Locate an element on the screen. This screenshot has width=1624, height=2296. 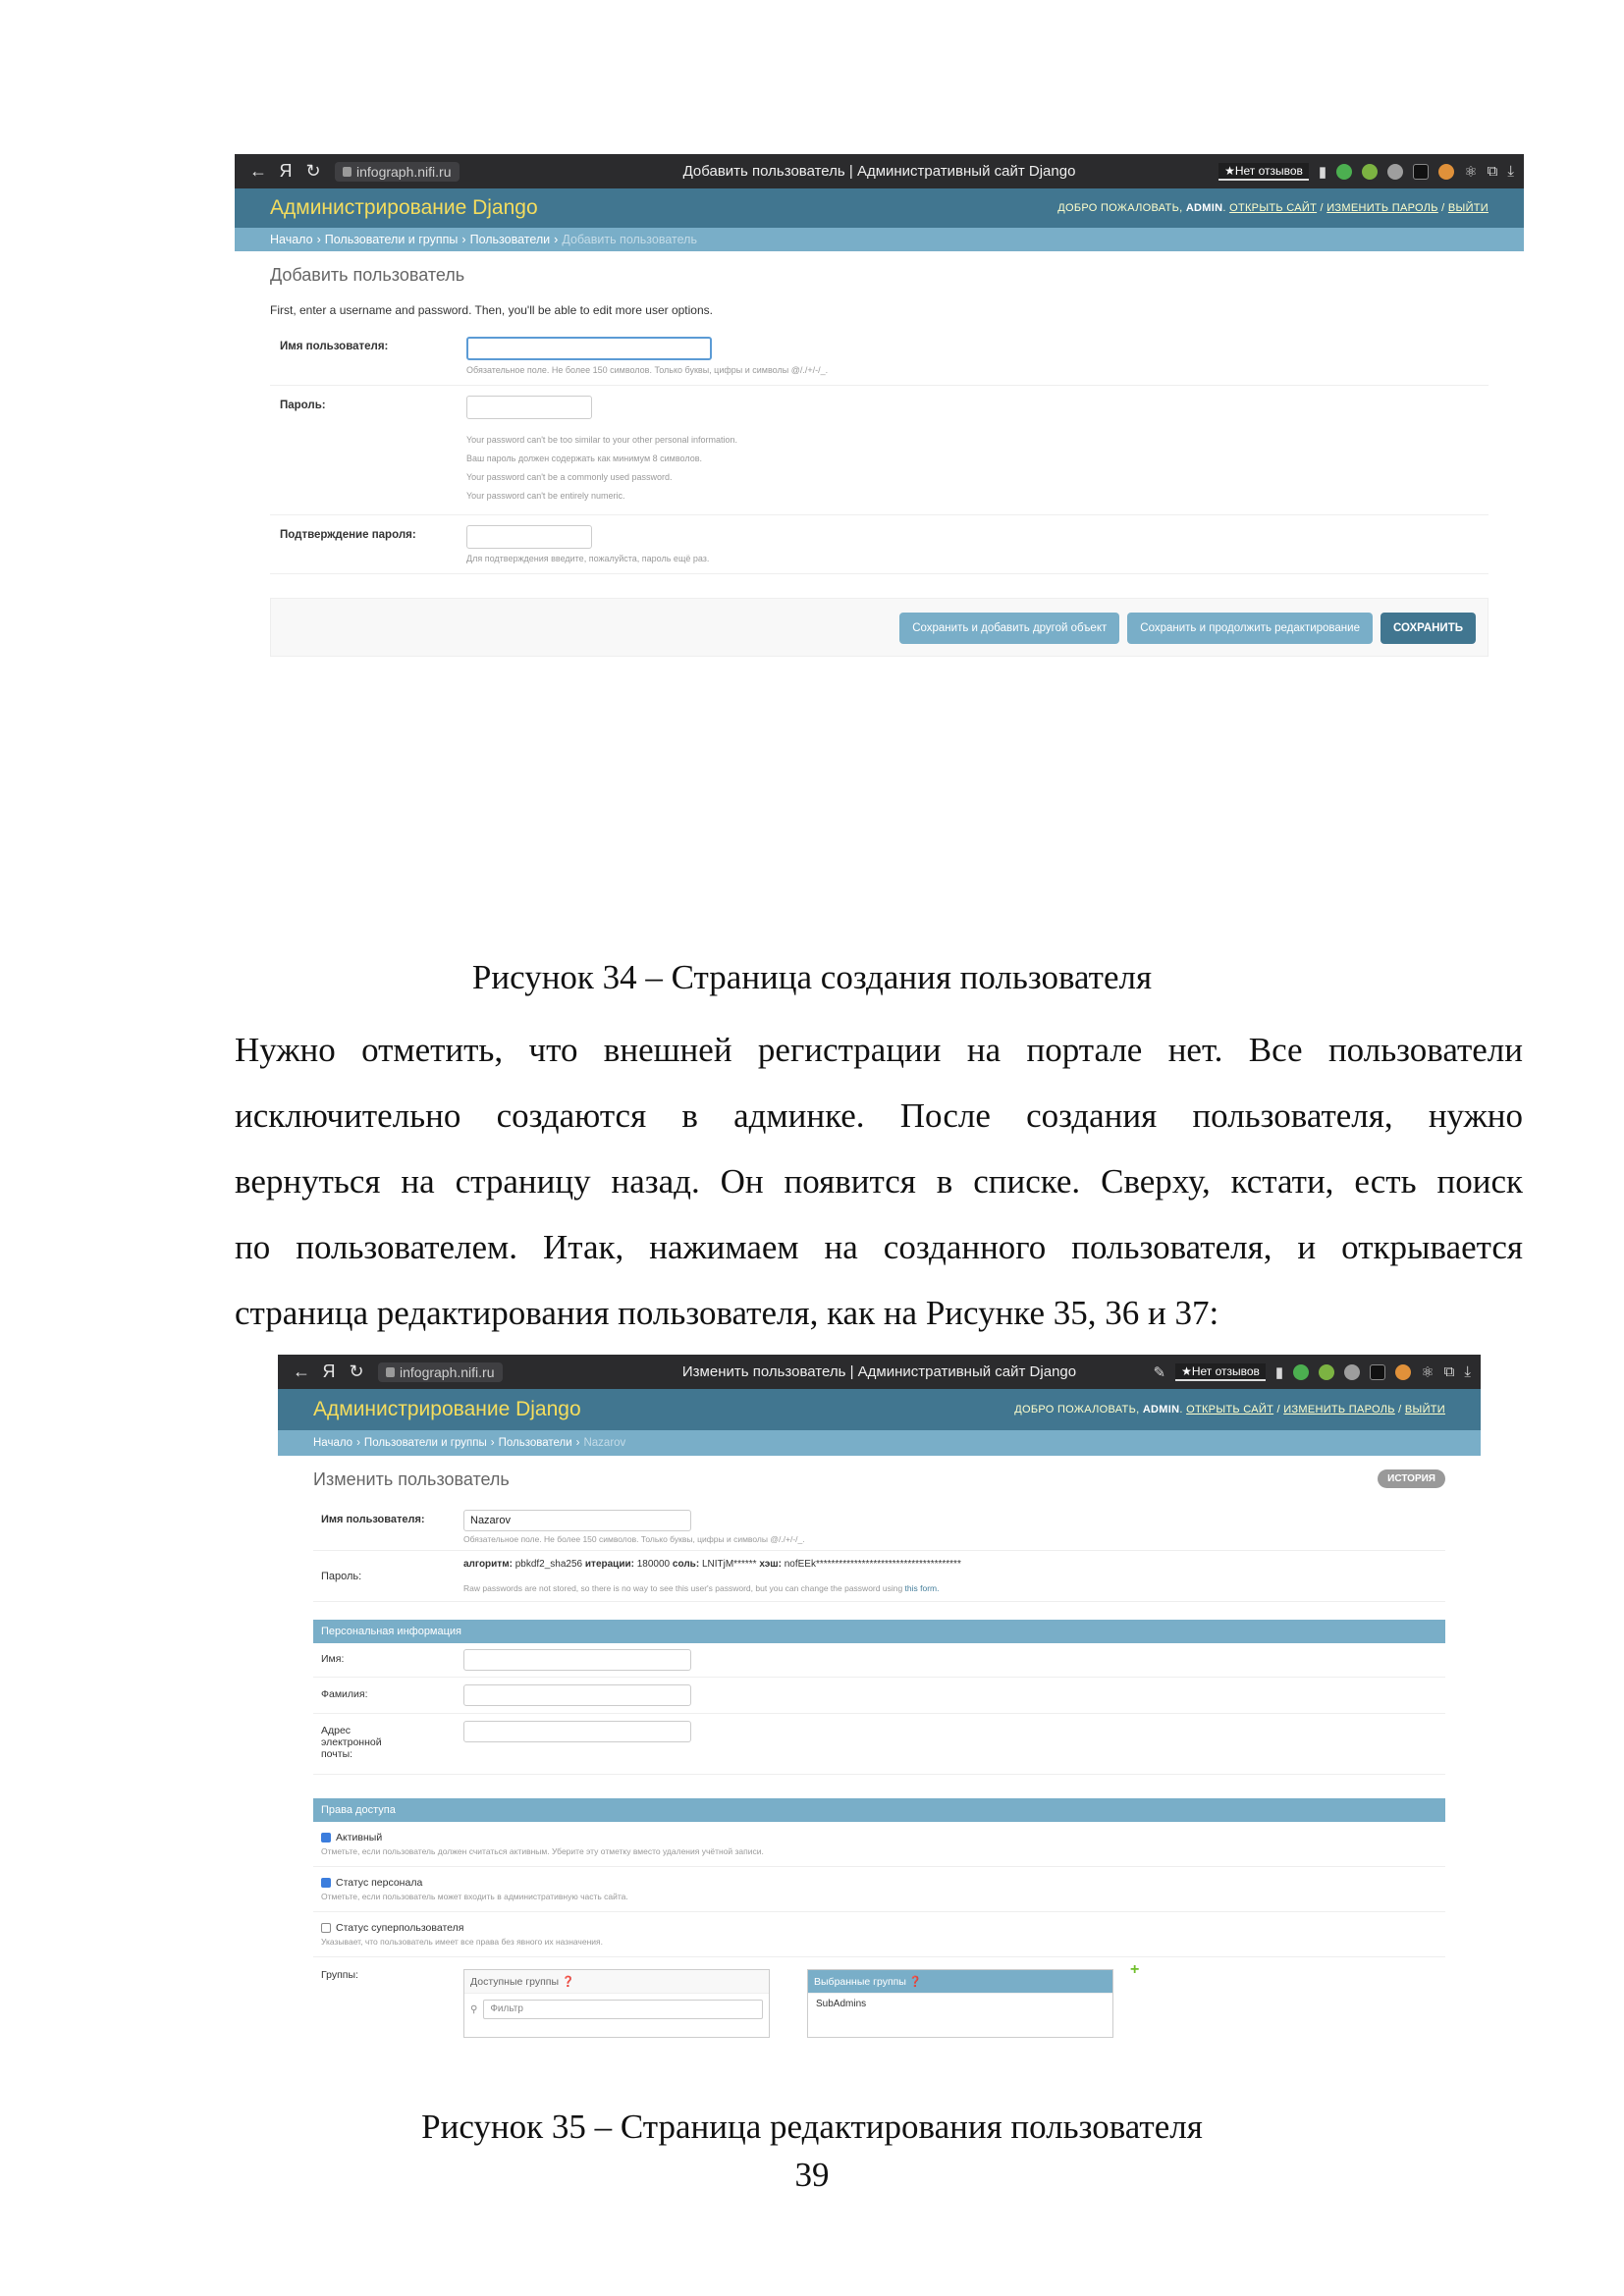
add-group-icon: + is located at coordinates (1134, 1970).